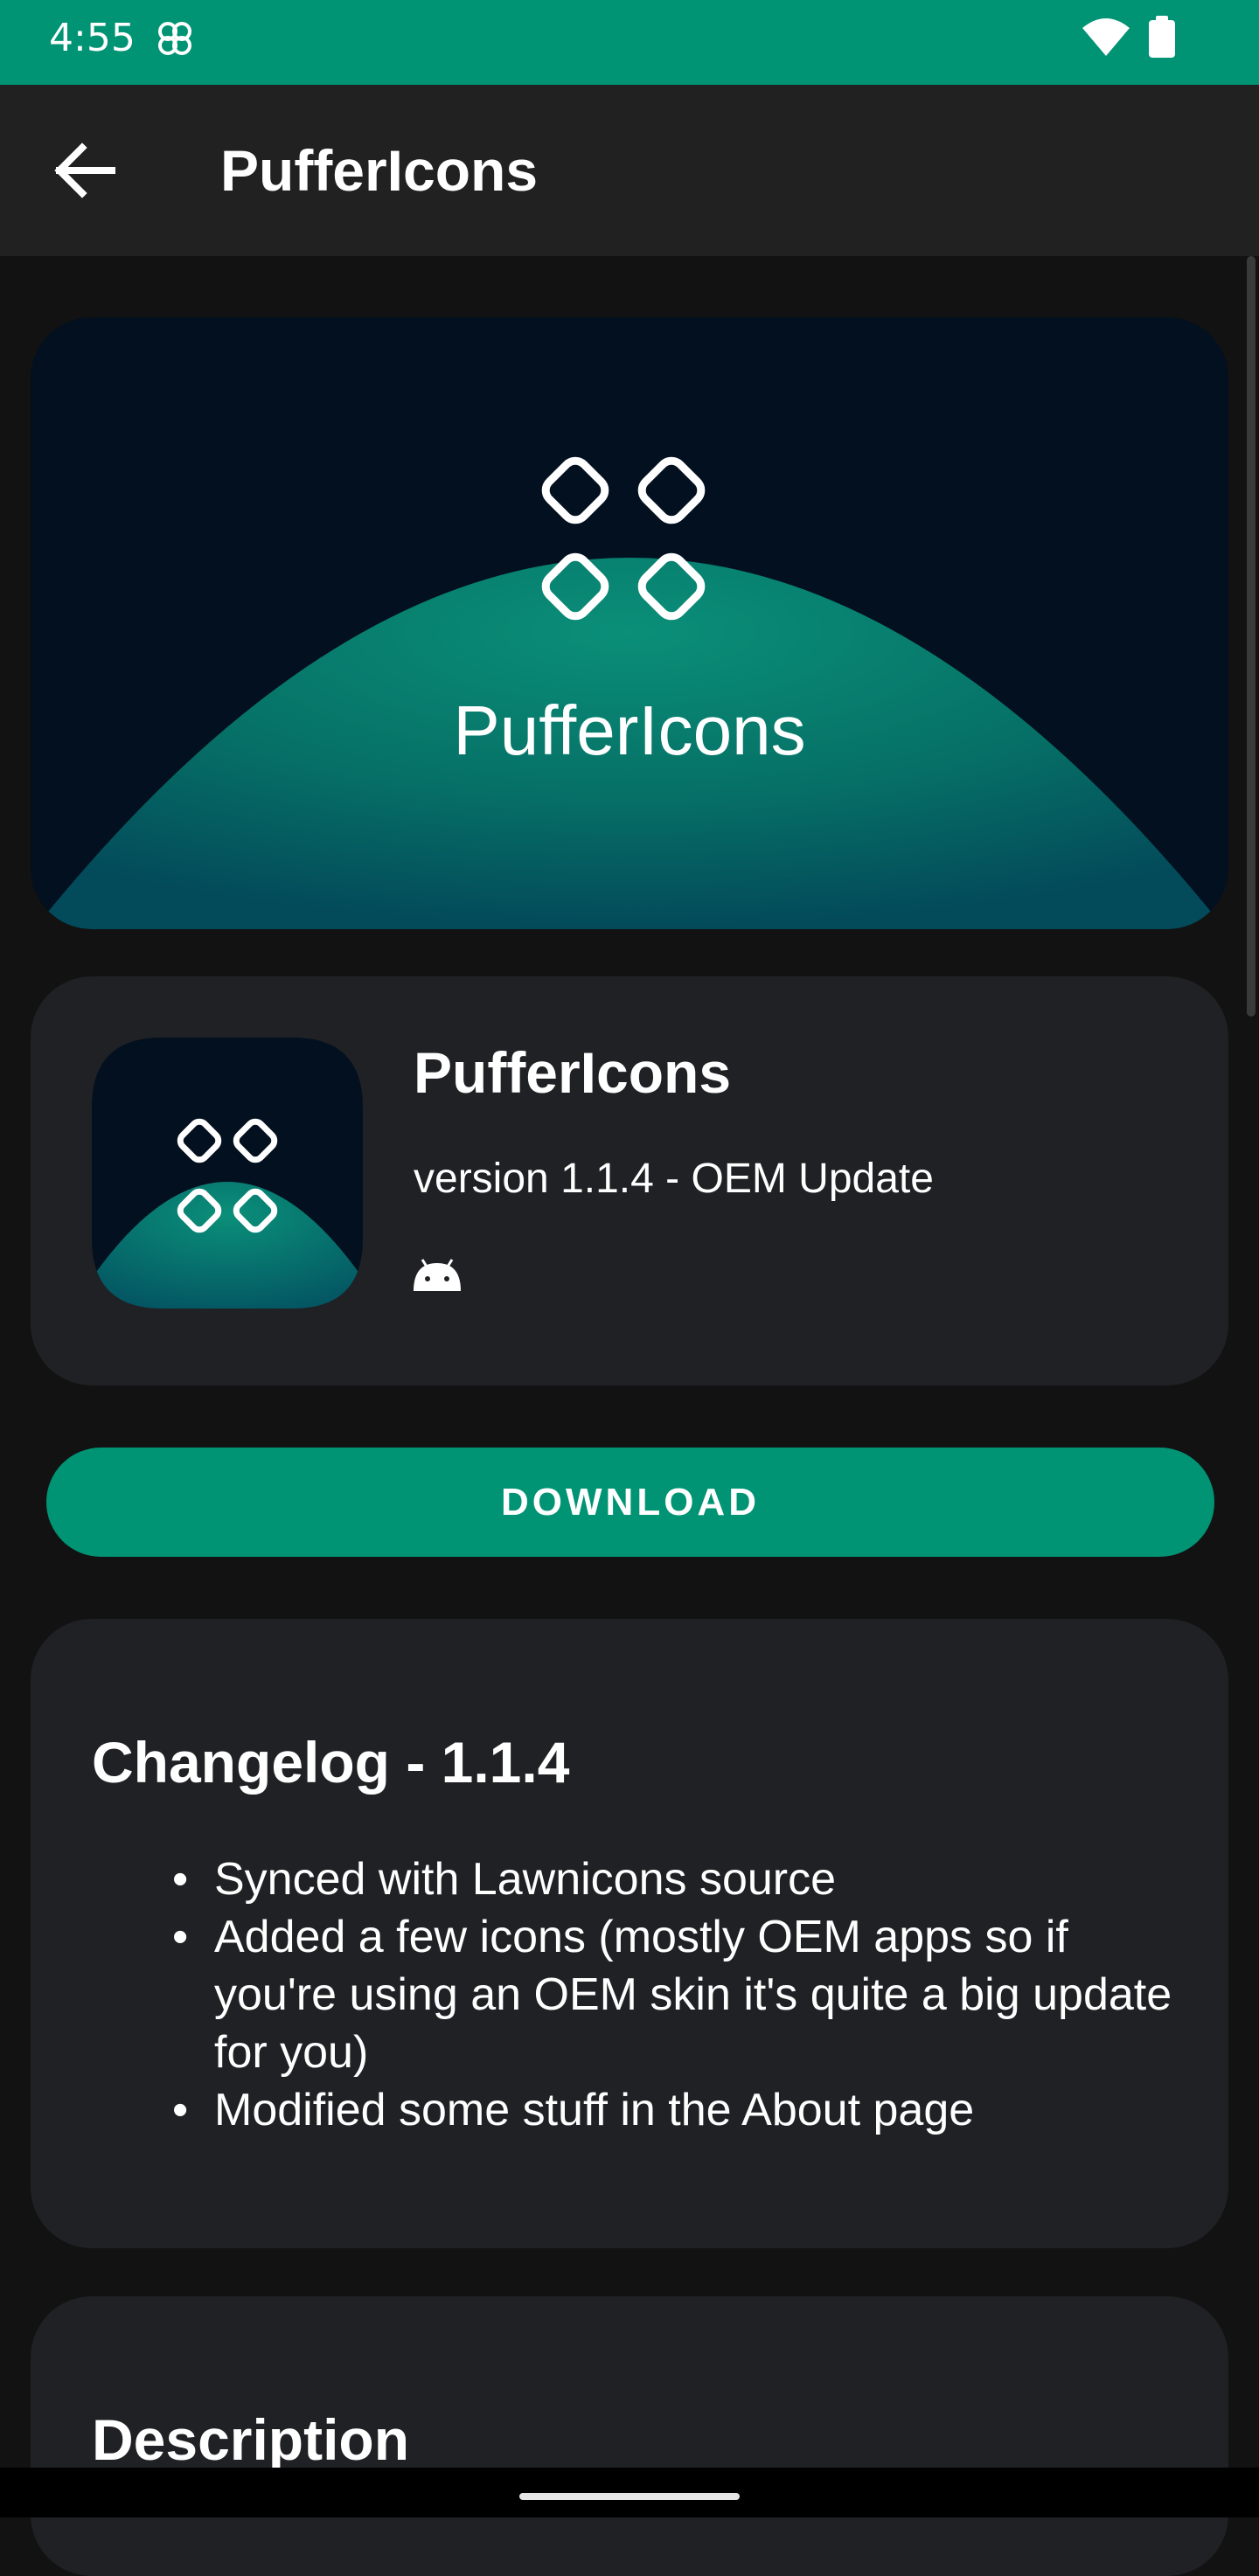  I want to click on top-app-bar: PufferIcons, so click(630, 170).